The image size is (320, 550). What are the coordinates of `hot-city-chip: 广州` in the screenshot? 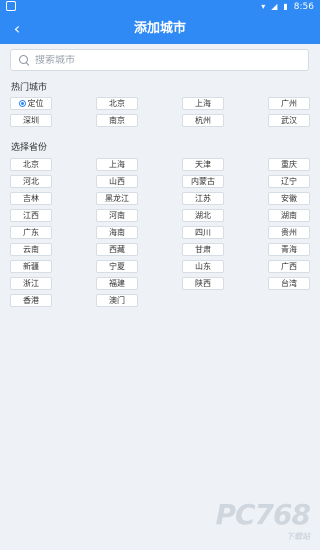 It's located at (289, 103).